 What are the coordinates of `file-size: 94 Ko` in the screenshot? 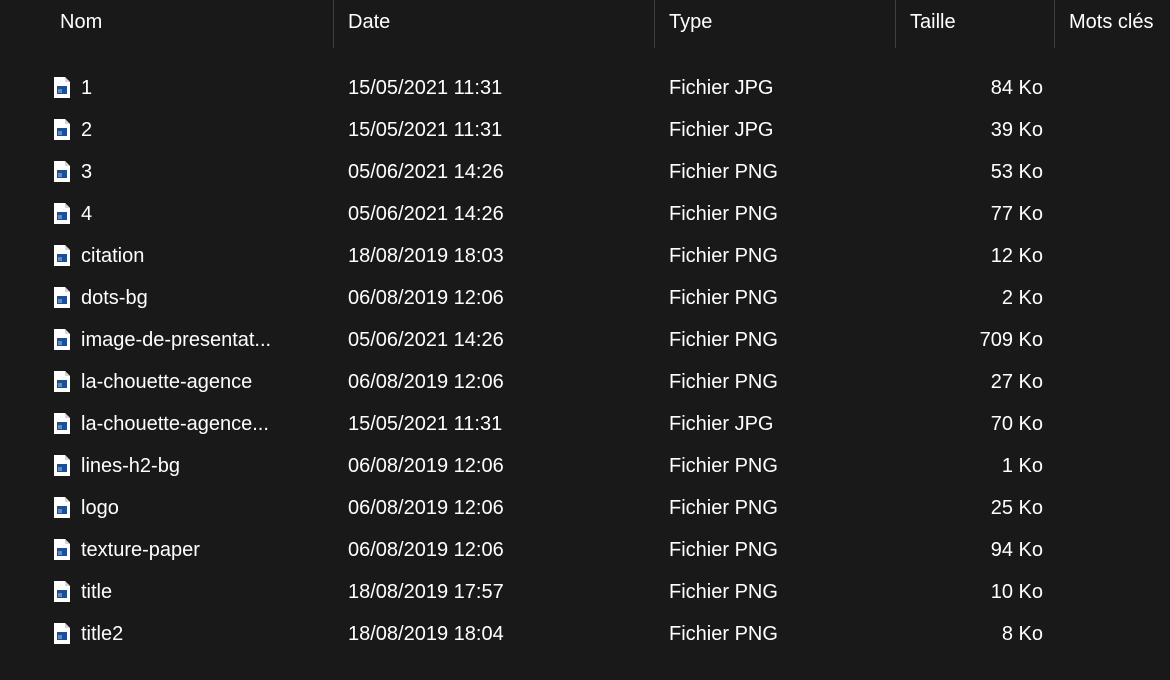 It's located at (1016, 550).